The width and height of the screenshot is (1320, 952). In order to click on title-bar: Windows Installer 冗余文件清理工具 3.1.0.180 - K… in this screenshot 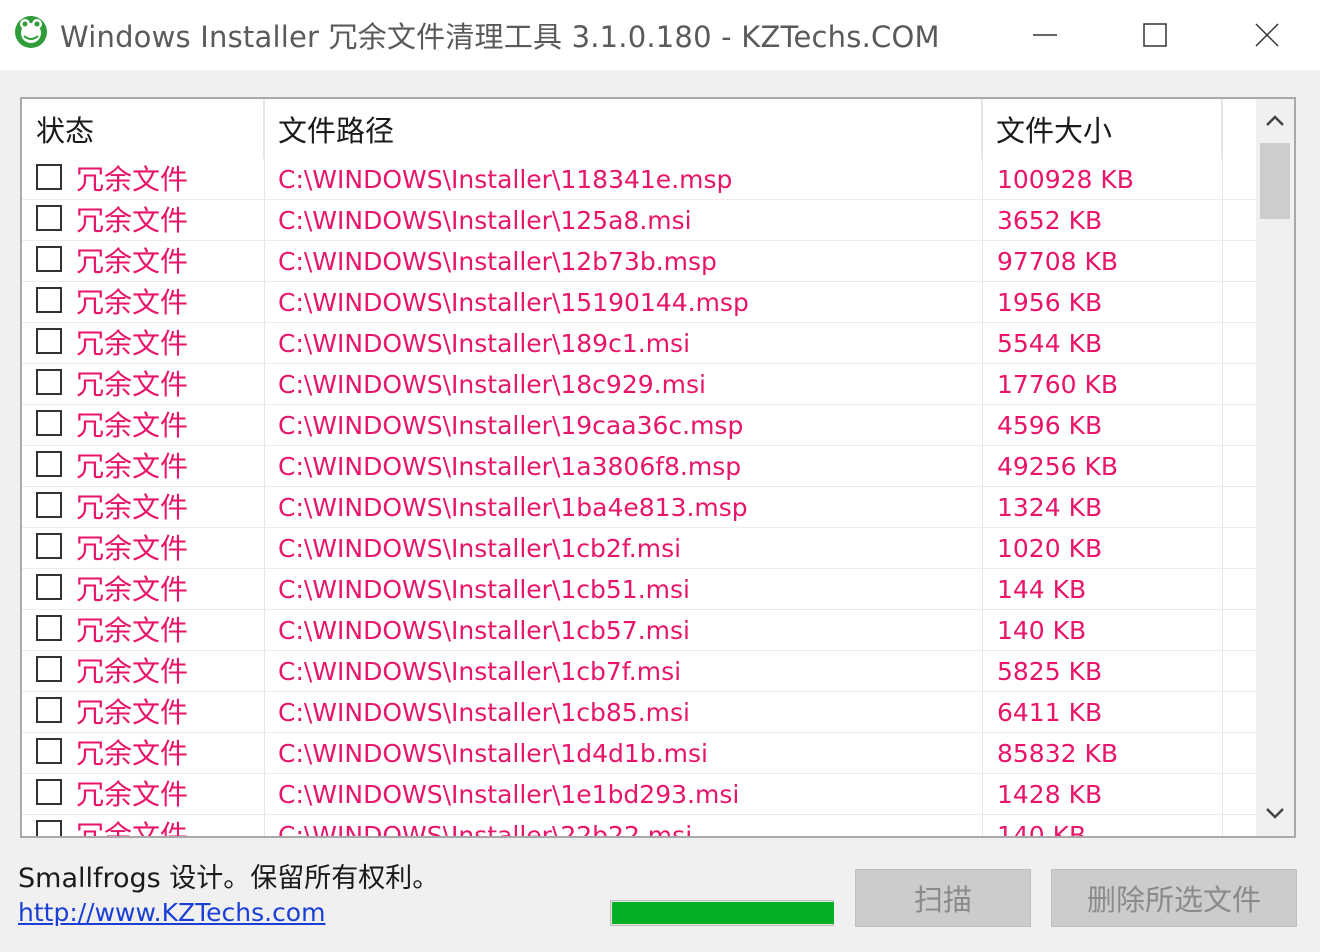, I will do `click(660, 35)`.